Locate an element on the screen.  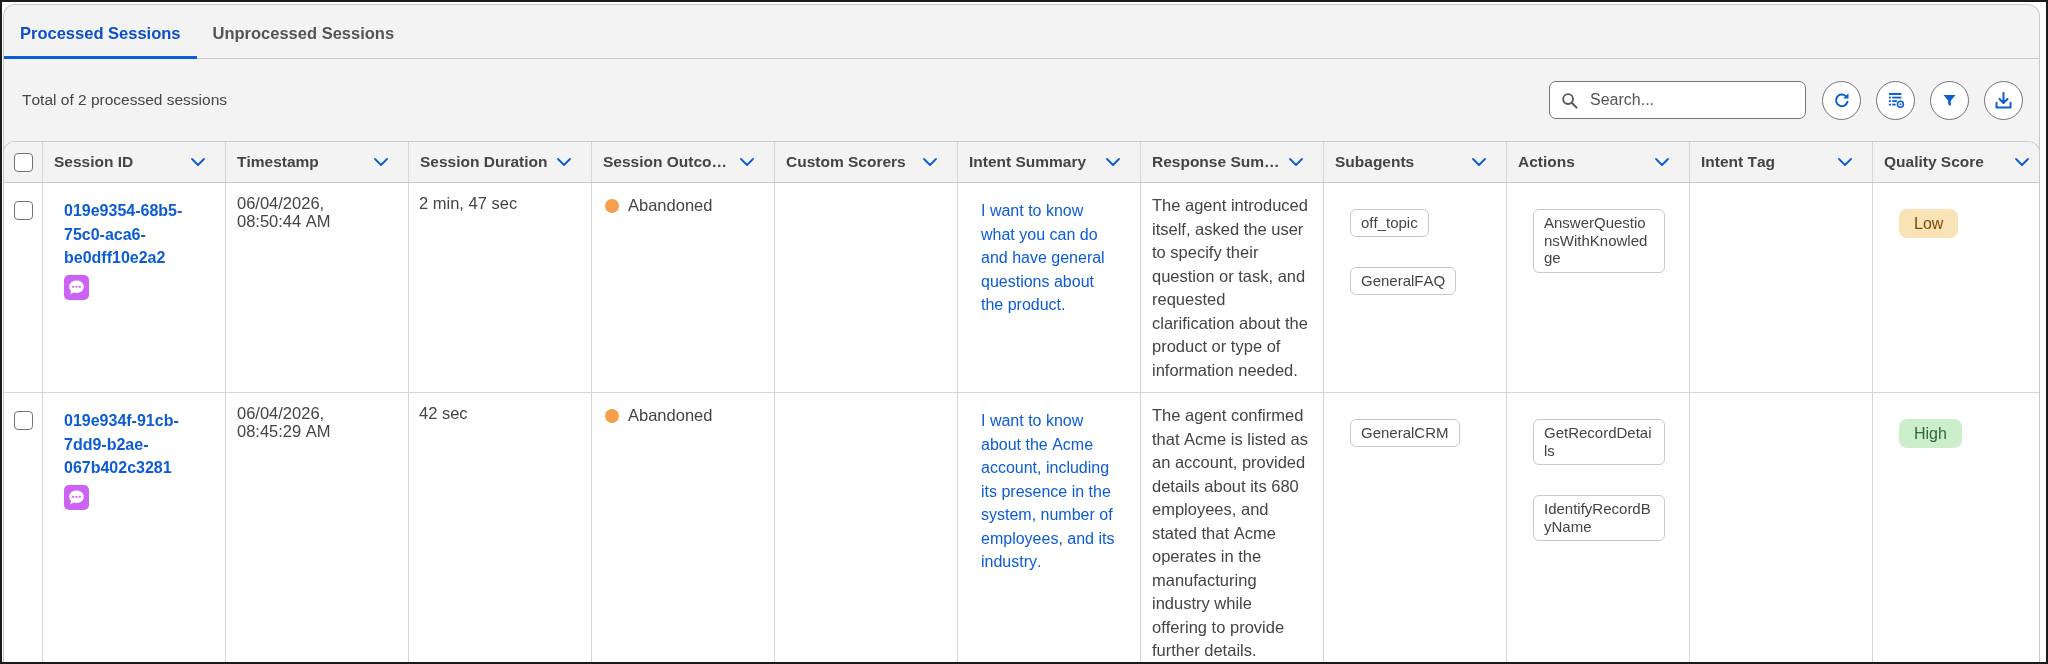
action-tag: IdentifyRecordByName is located at coordinates (1599, 518).